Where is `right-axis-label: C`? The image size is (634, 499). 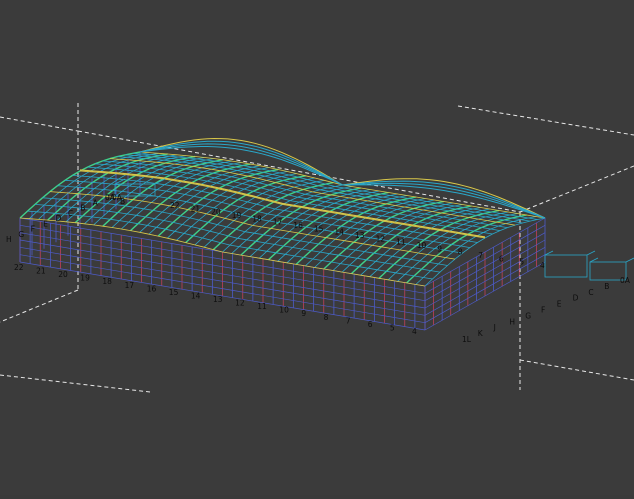 right-axis-label: C is located at coordinates (590, 292).